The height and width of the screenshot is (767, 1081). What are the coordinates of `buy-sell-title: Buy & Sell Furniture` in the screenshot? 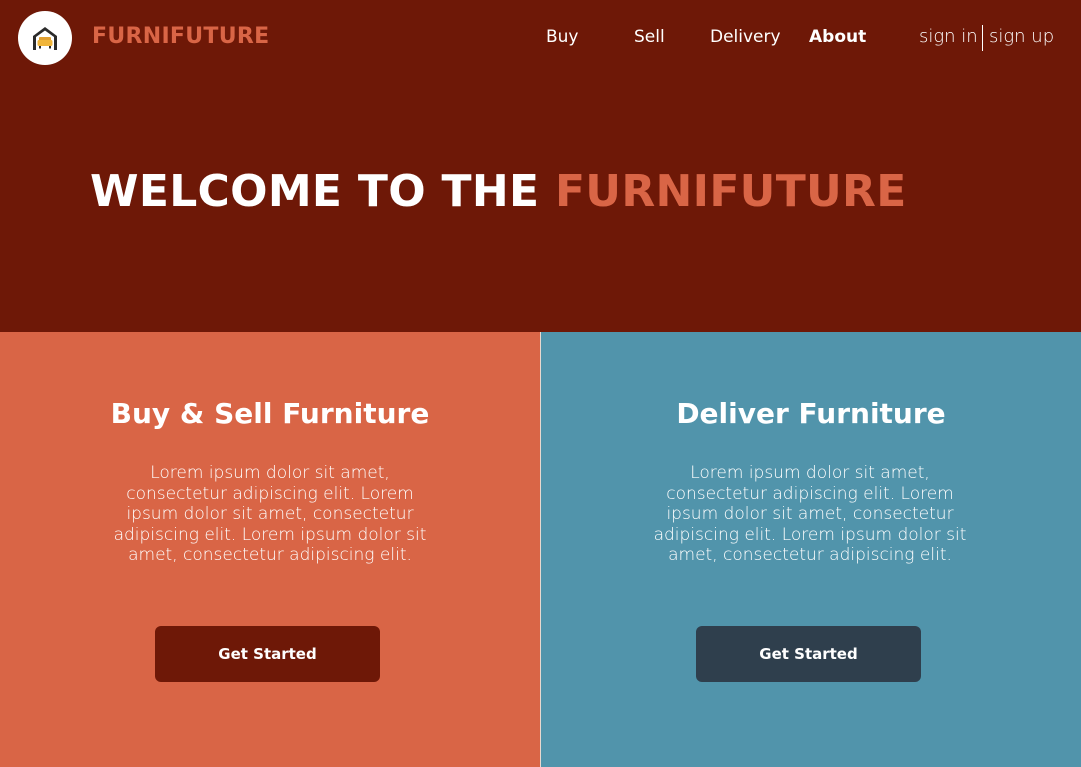 It's located at (270, 413).